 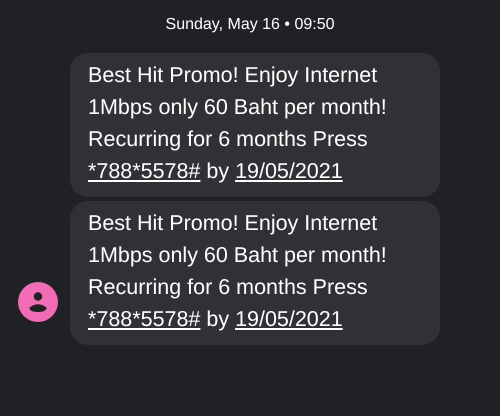 What do you see at coordinates (250, 25) in the screenshot?
I see `timestamp: Sunday, May 16 • 09:50` at bounding box center [250, 25].